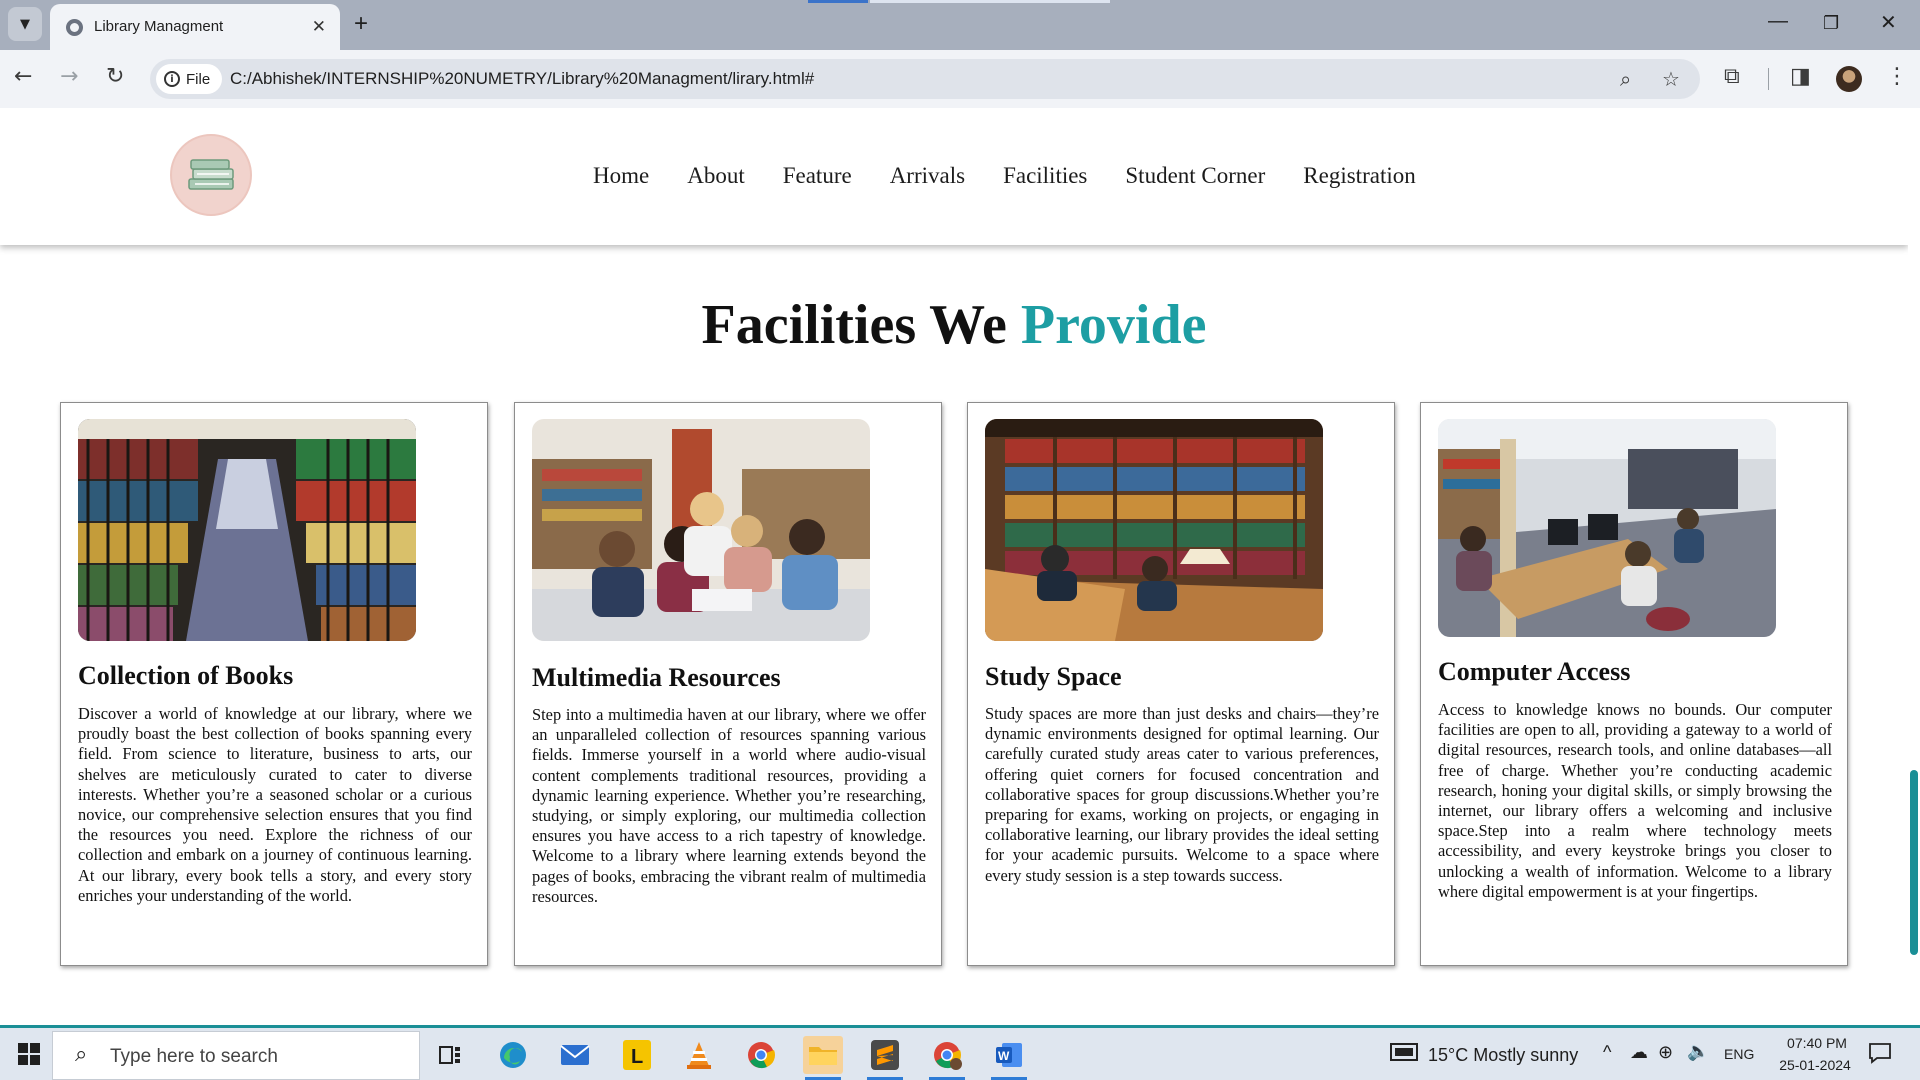 This screenshot has height=1080, width=1920. I want to click on site-info-chip: i File, so click(189, 79).